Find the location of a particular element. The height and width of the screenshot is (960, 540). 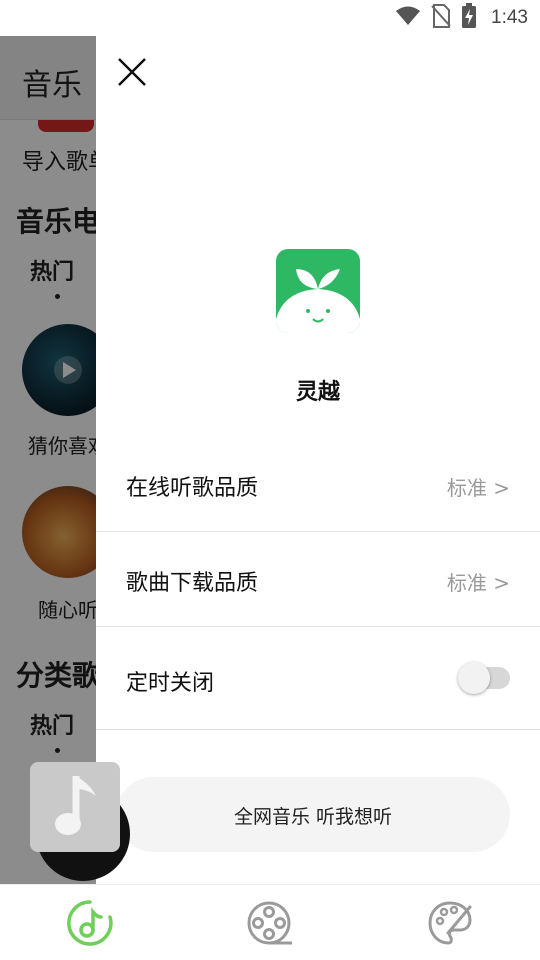

film-reel-icon is located at coordinates (269, 923).